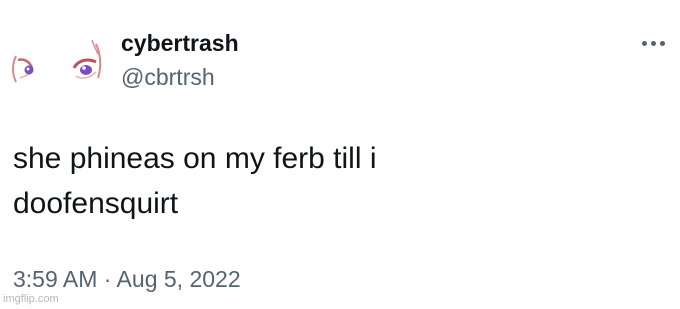  I want to click on user-handle: @cbrtrsh, so click(168, 77).